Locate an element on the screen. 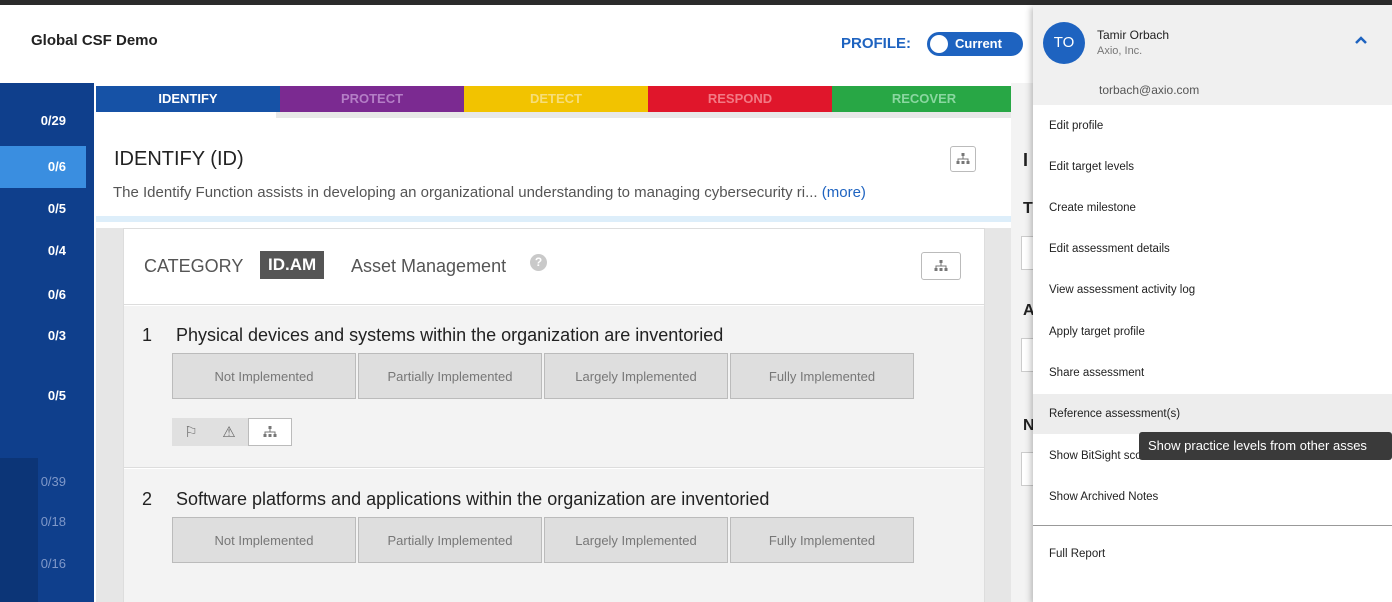  function-tabs: IDENTIFY PROTECT DETECT RESPOND RECOVER is located at coordinates (561, 99).